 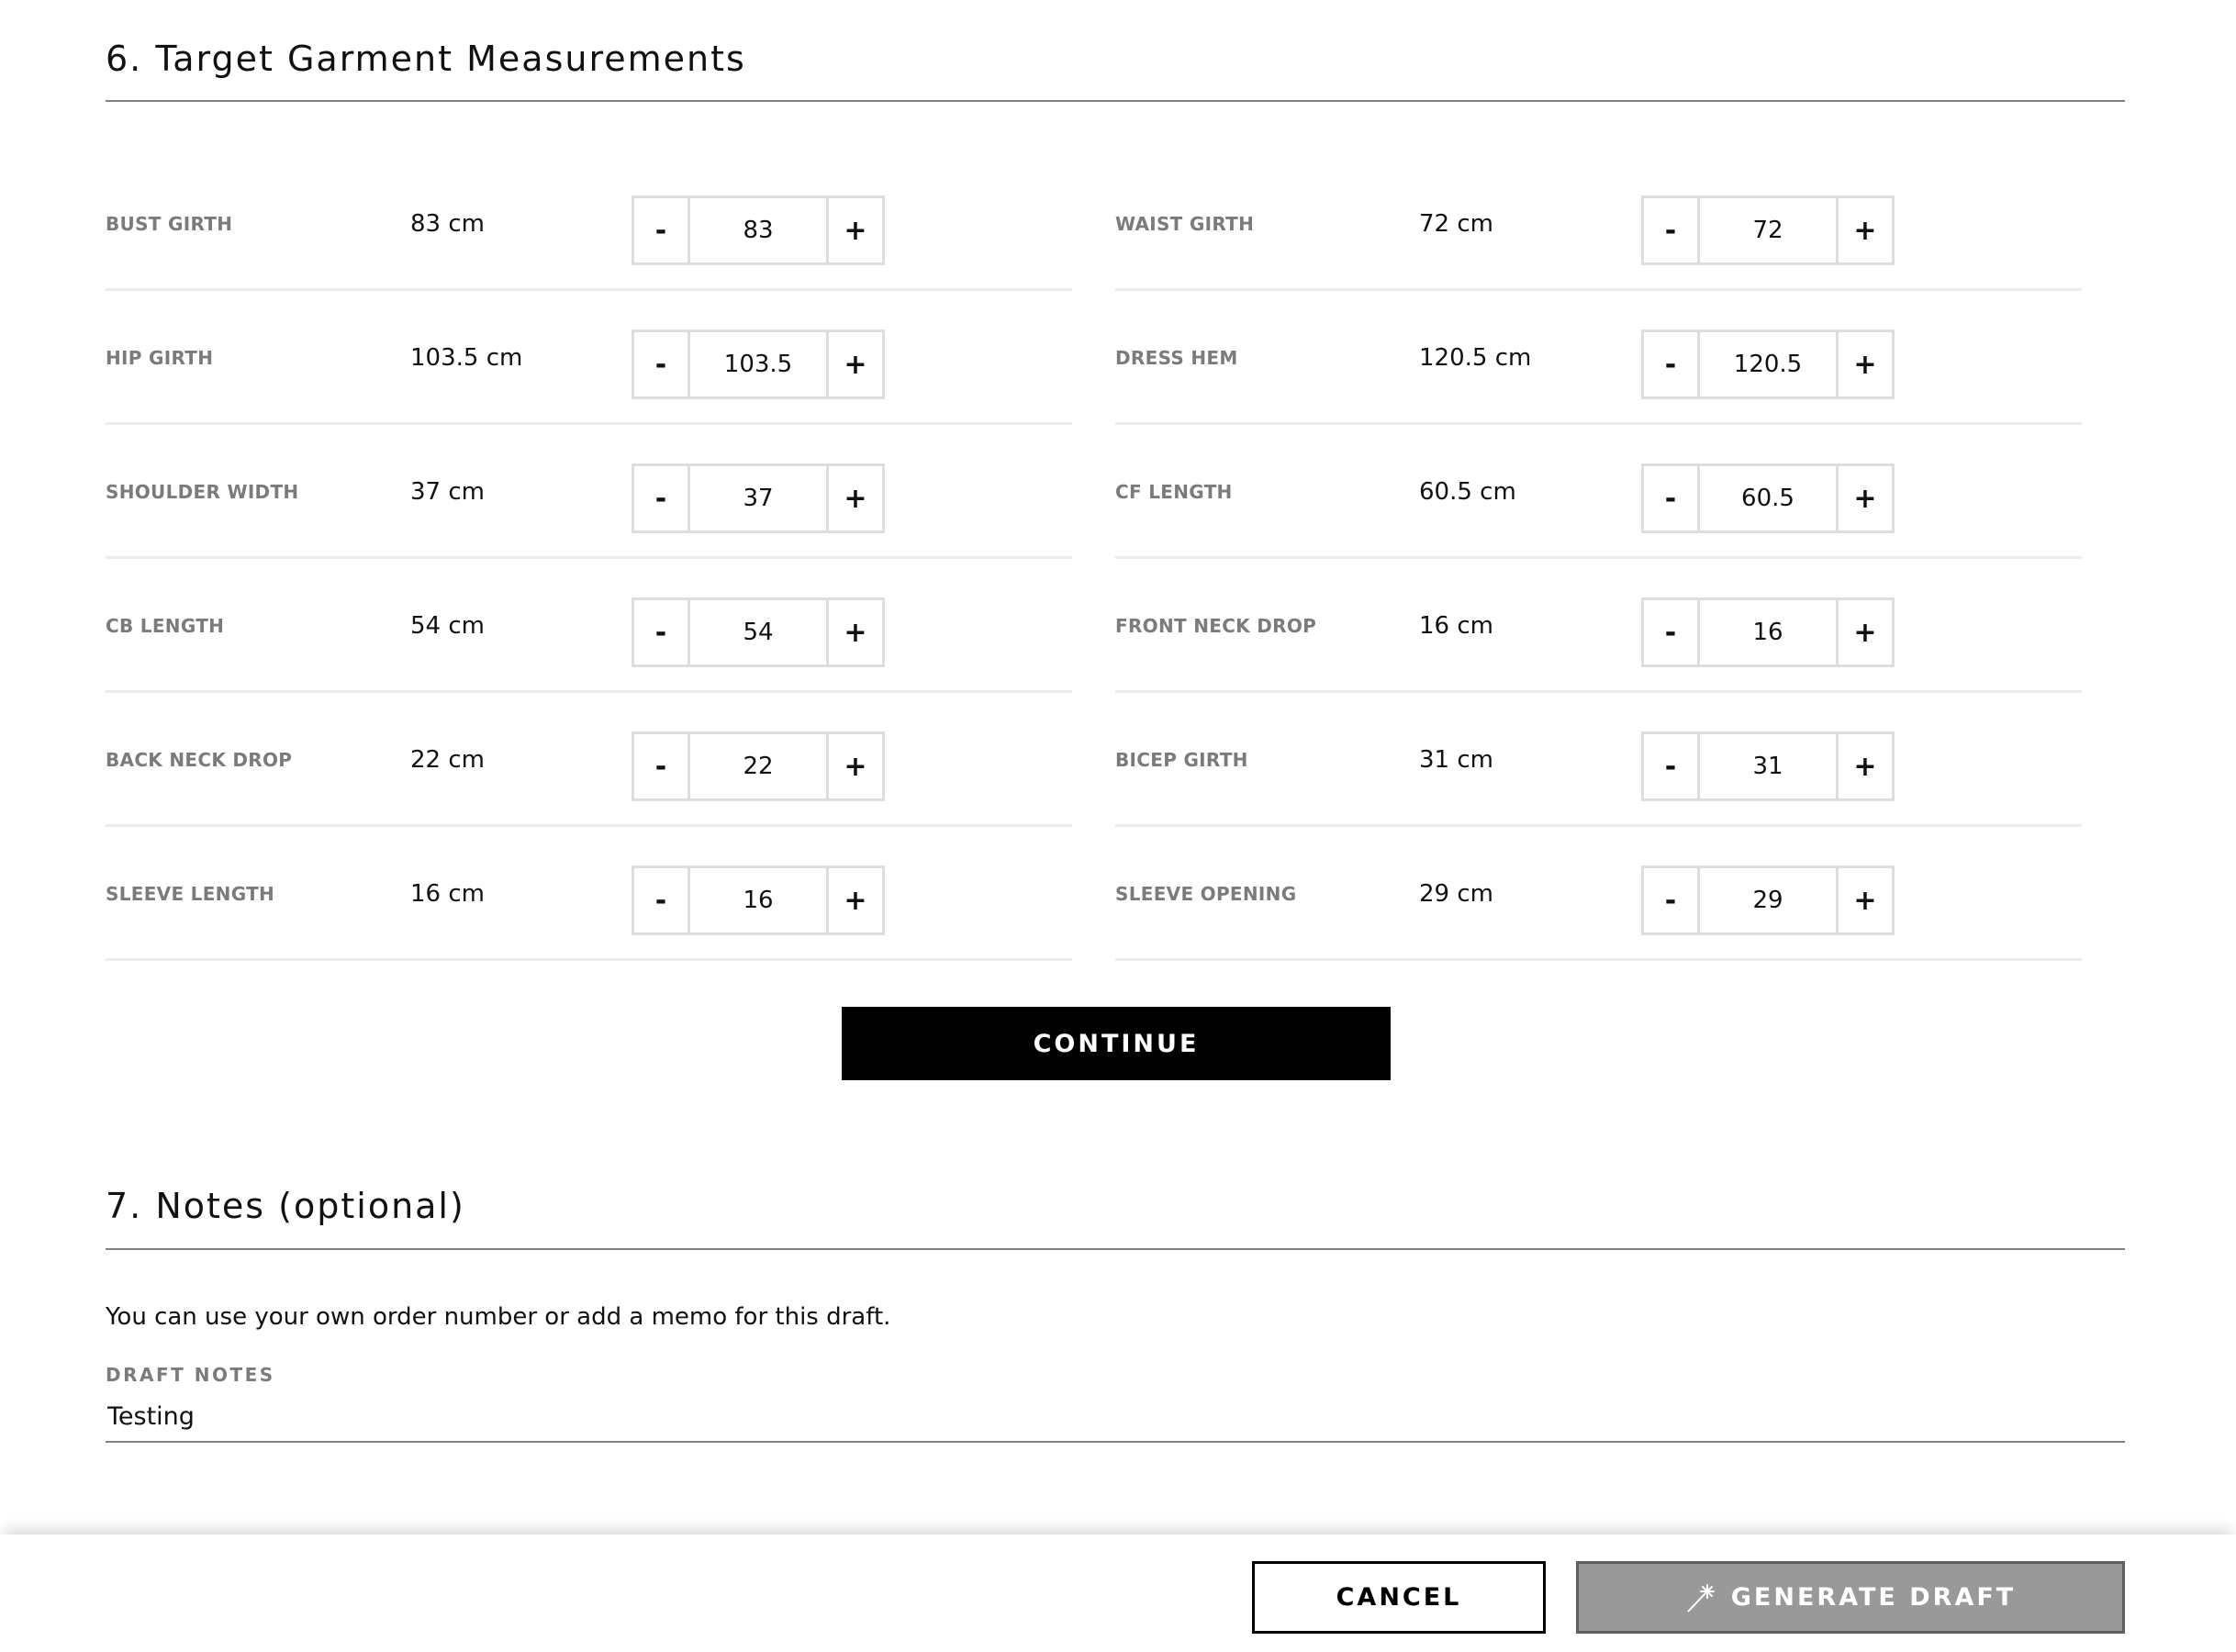 I want to click on measurement-row-right: DRESS HEM 120.5 cm - +, so click(x=1598, y=358).